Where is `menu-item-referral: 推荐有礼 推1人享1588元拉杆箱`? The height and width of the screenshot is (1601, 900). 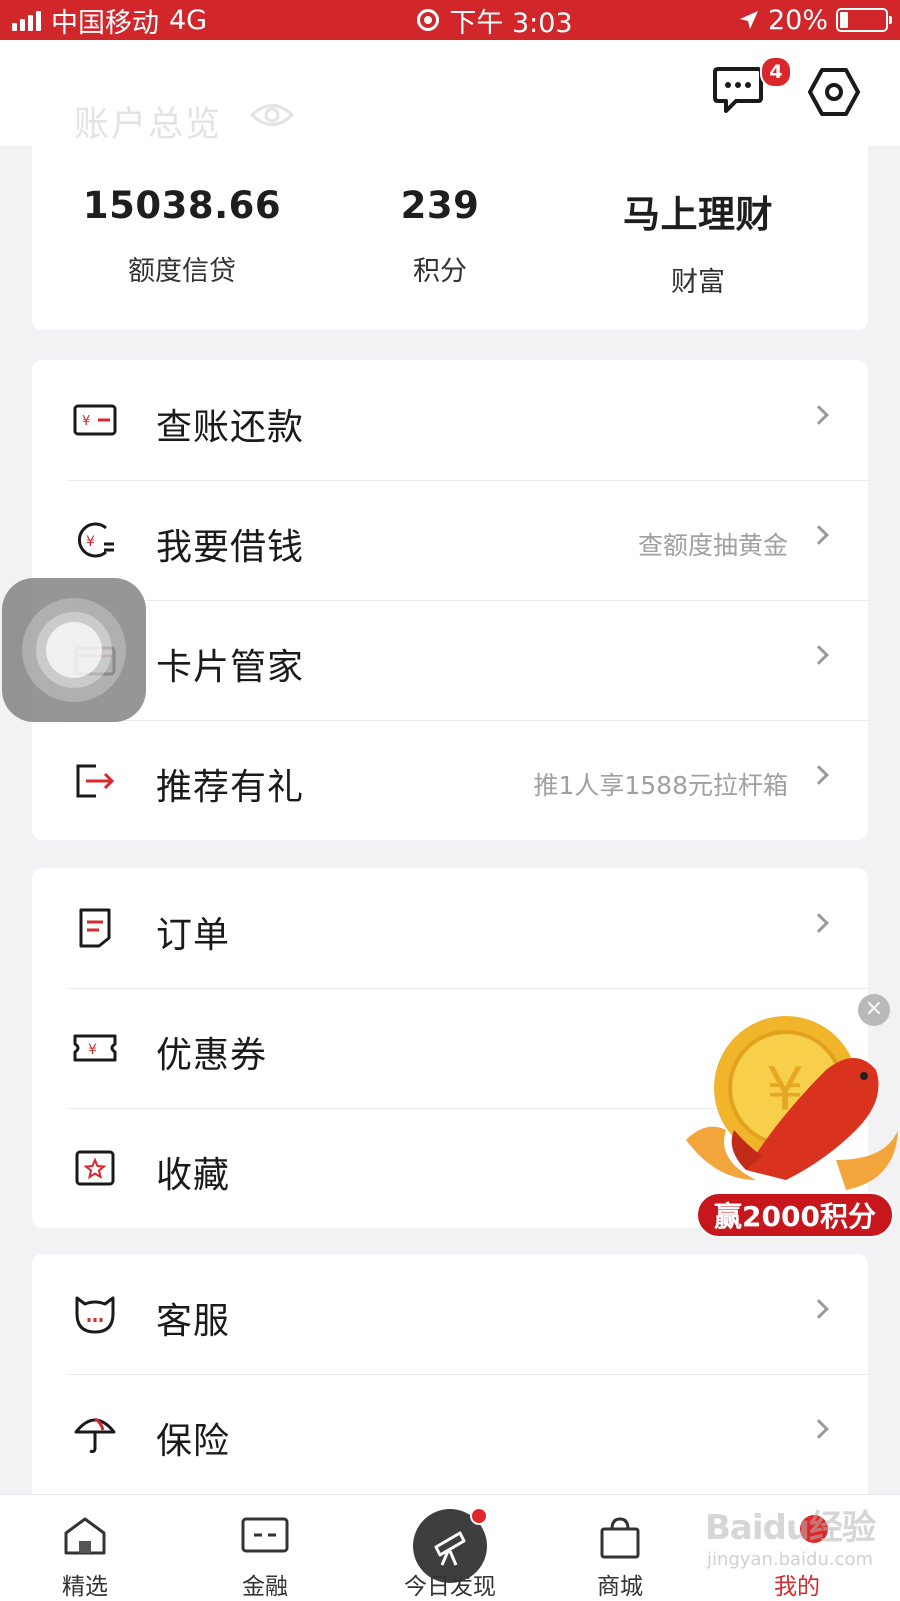
menu-item-referral: 推荐有礼 推1人享1588元拉杆箱 is located at coordinates (450, 780).